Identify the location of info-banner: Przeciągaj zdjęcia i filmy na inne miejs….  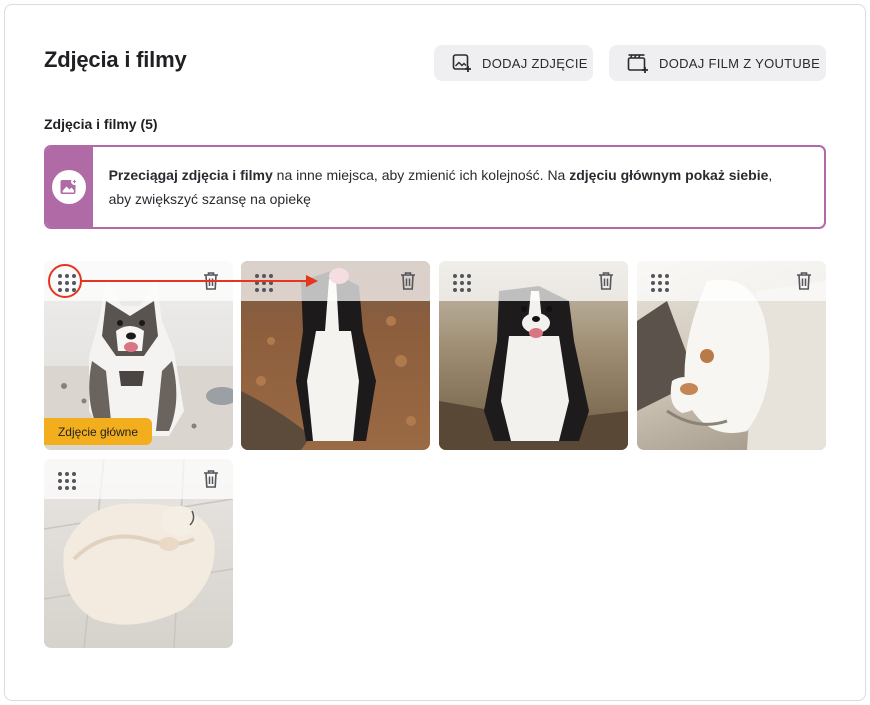
(435, 187).